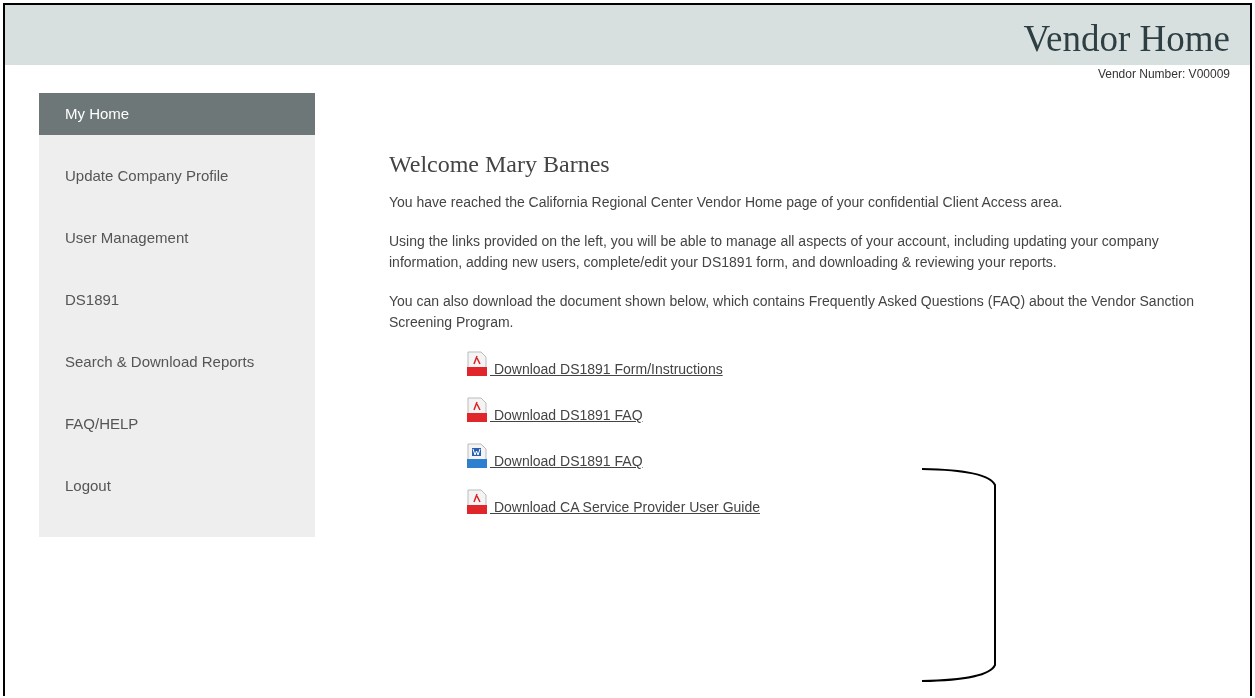  What do you see at coordinates (500, 164) in the screenshot?
I see `welcome-heading: Welcome Mary Barnes` at bounding box center [500, 164].